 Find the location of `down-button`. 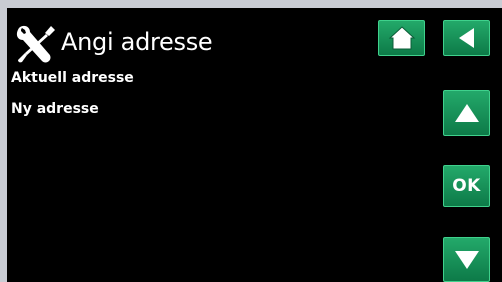

down-button is located at coordinates (466, 259).